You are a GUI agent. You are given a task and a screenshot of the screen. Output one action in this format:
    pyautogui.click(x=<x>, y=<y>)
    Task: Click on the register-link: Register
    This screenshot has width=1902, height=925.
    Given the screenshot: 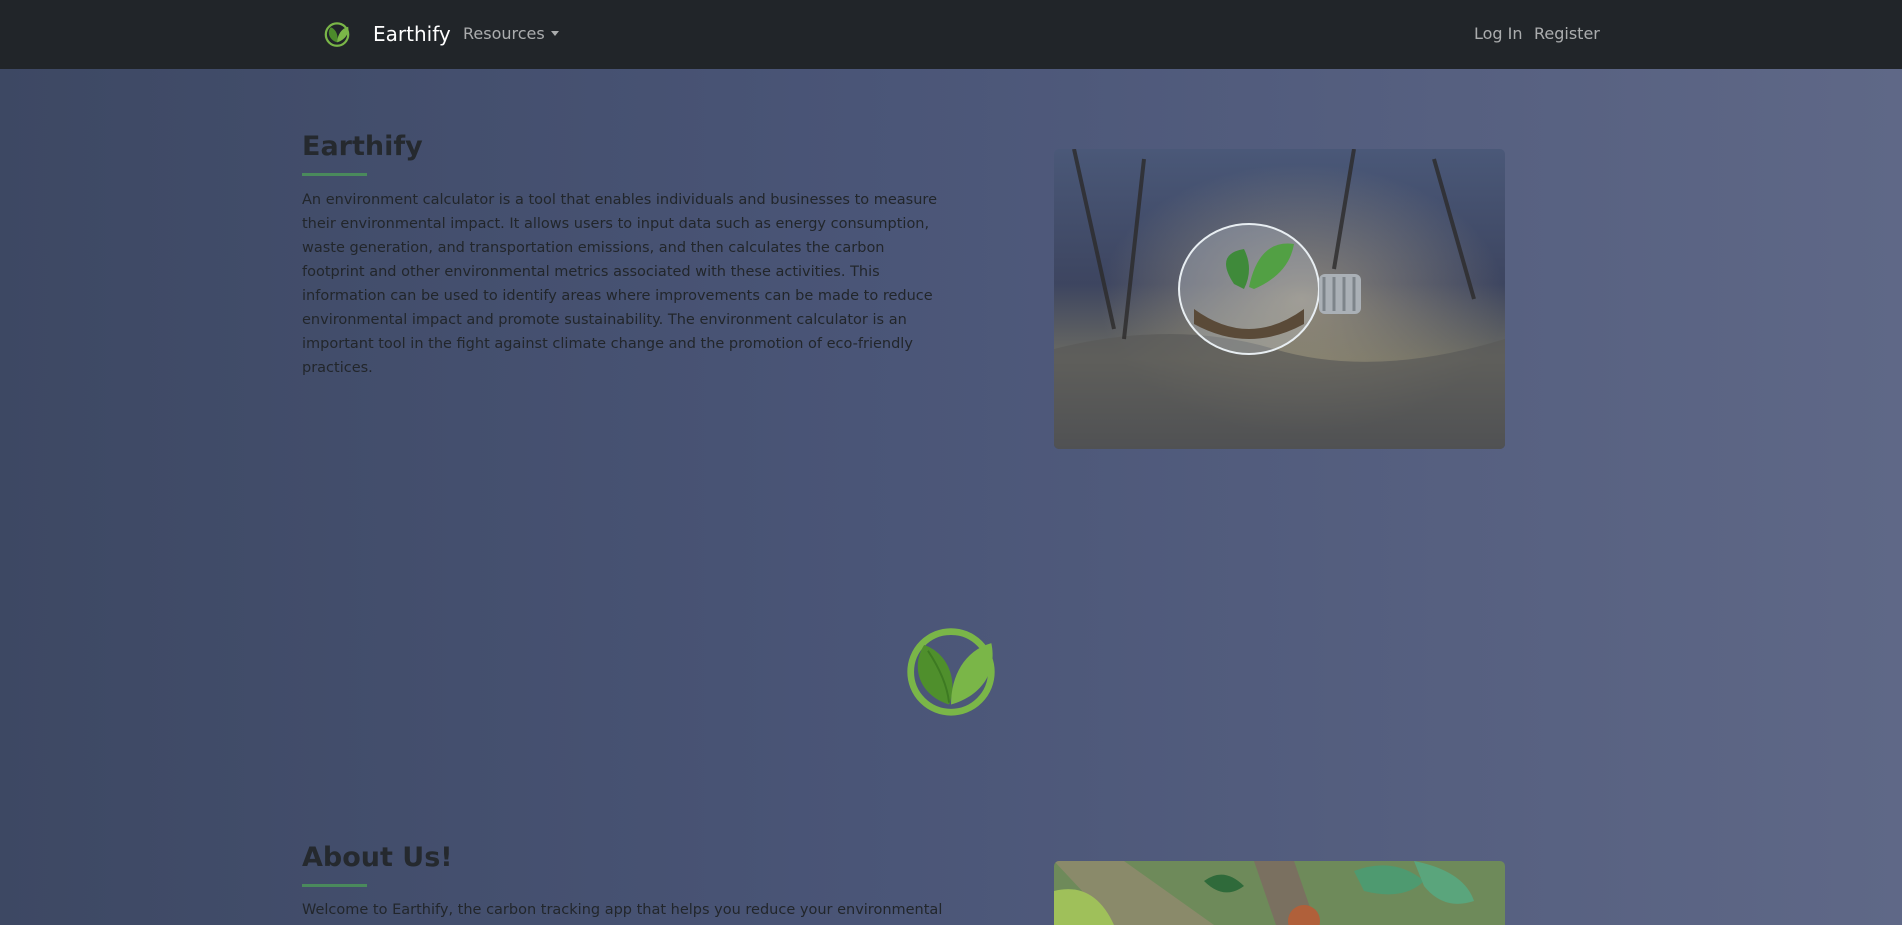 What is the action you would take?
    pyautogui.click(x=1567, y=34)
    